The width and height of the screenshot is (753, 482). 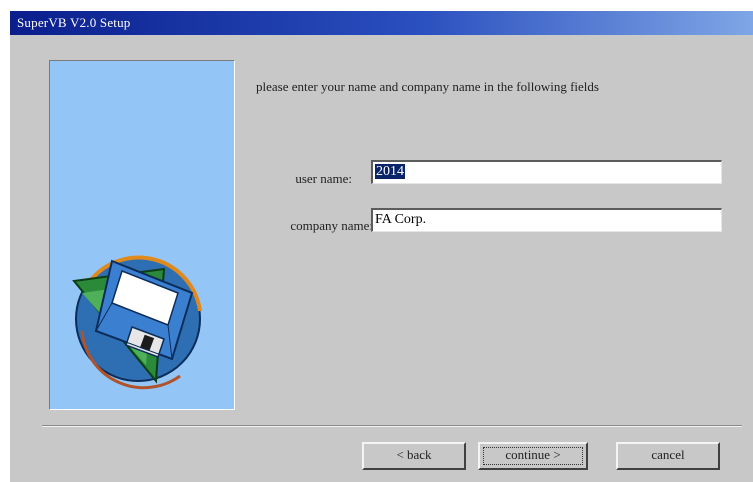 What do you see at coordinates (546, 172) in the screenshot?
I see `user-name-field: 2014` at bounding box center [546, 172].